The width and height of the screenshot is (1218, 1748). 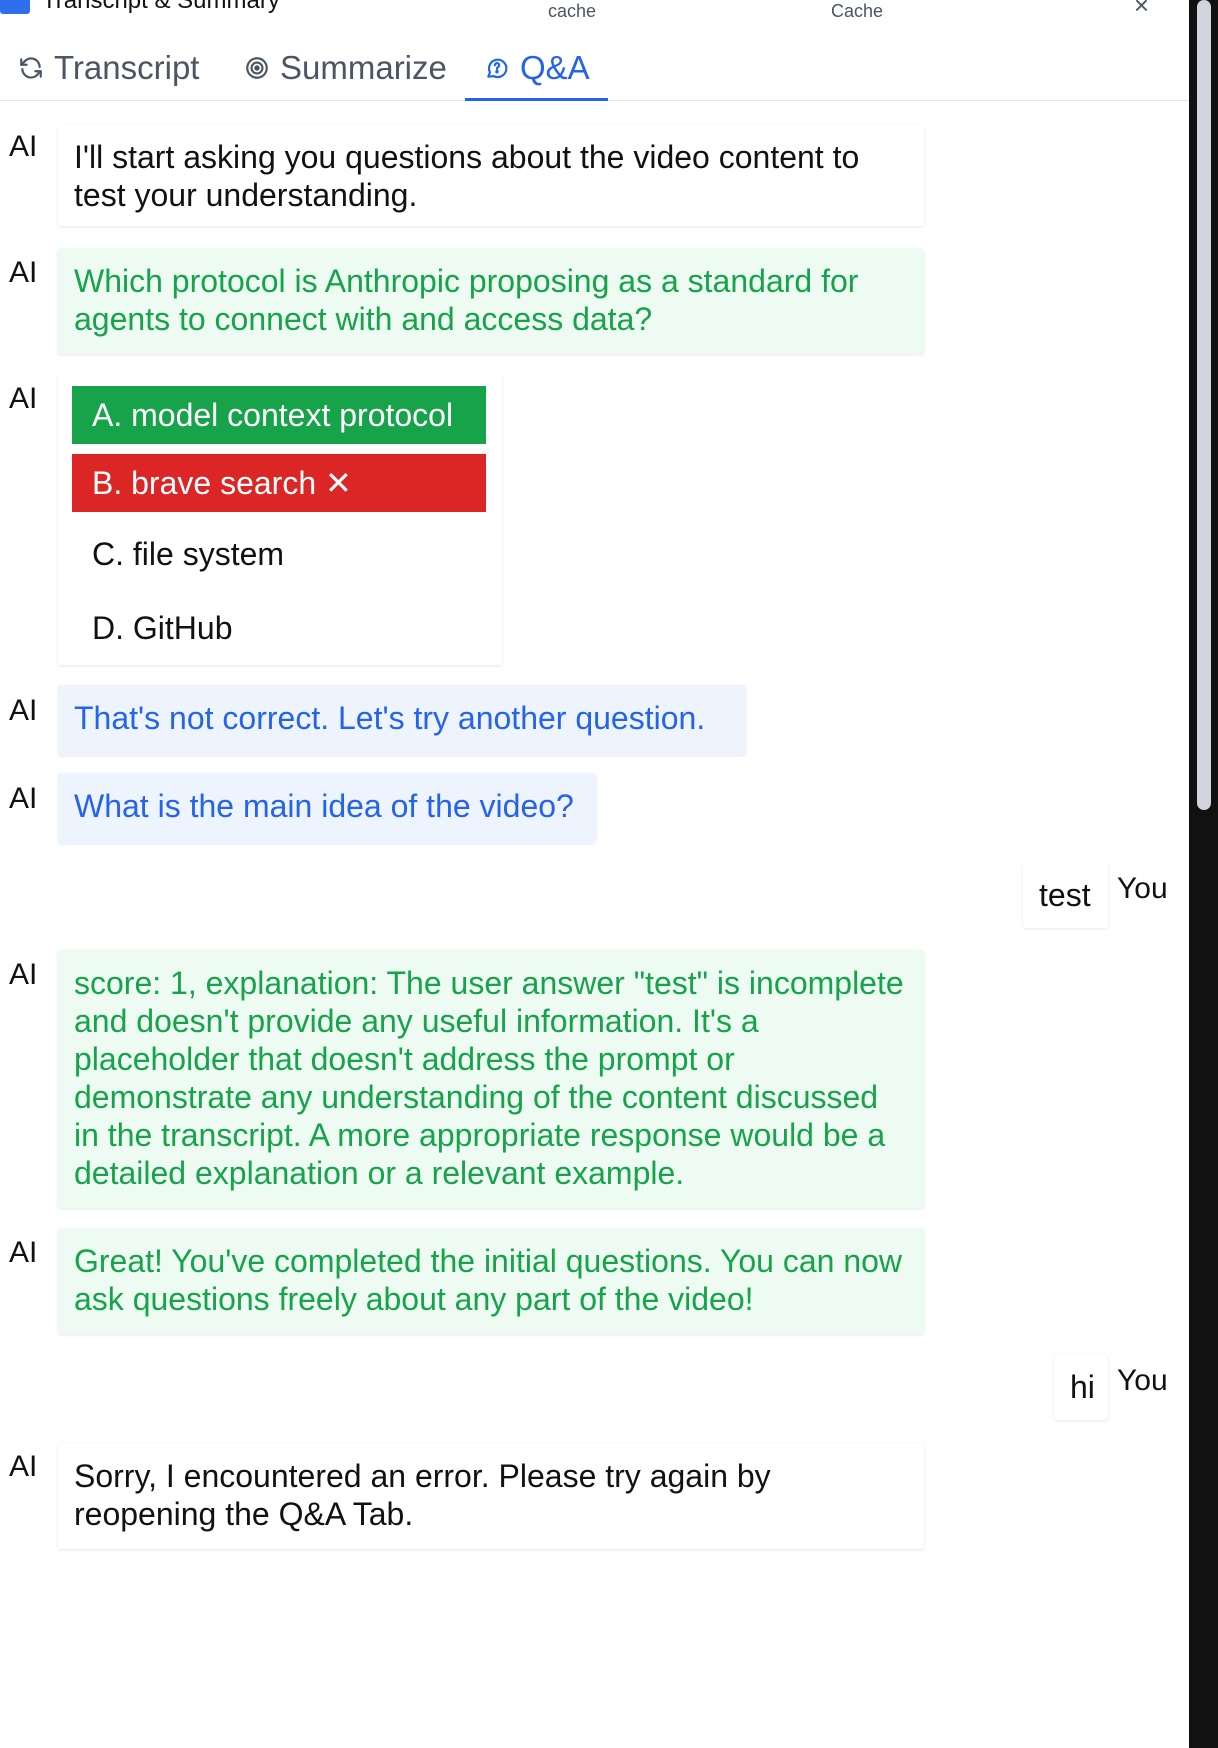 I want to click on option-c: C. file system, so click(x=279, y=554).